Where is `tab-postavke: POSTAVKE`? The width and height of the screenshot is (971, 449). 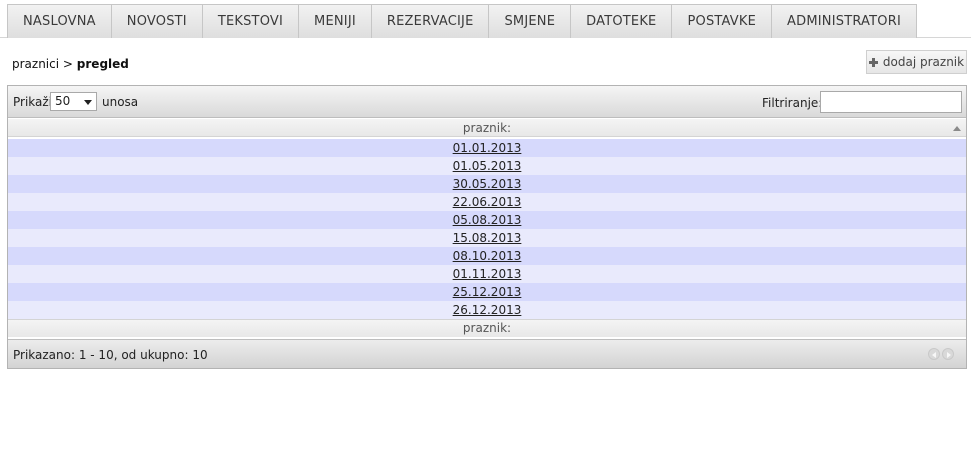 tab-postavke: POSTAVKE is located at coordinates (722, 21).